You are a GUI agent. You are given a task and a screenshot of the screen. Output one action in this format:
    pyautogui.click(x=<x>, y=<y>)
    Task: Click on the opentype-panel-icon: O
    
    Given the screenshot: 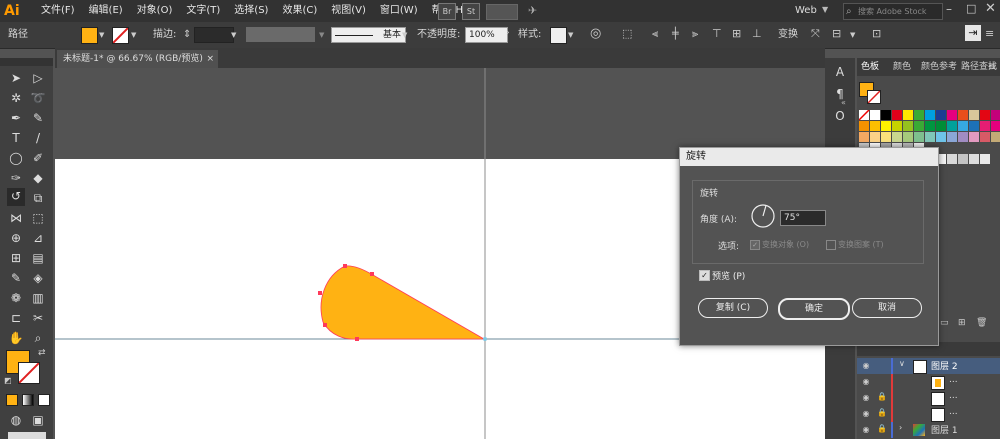 What is the action you would take?
    pyautogui.click(x=840, y=116)
    